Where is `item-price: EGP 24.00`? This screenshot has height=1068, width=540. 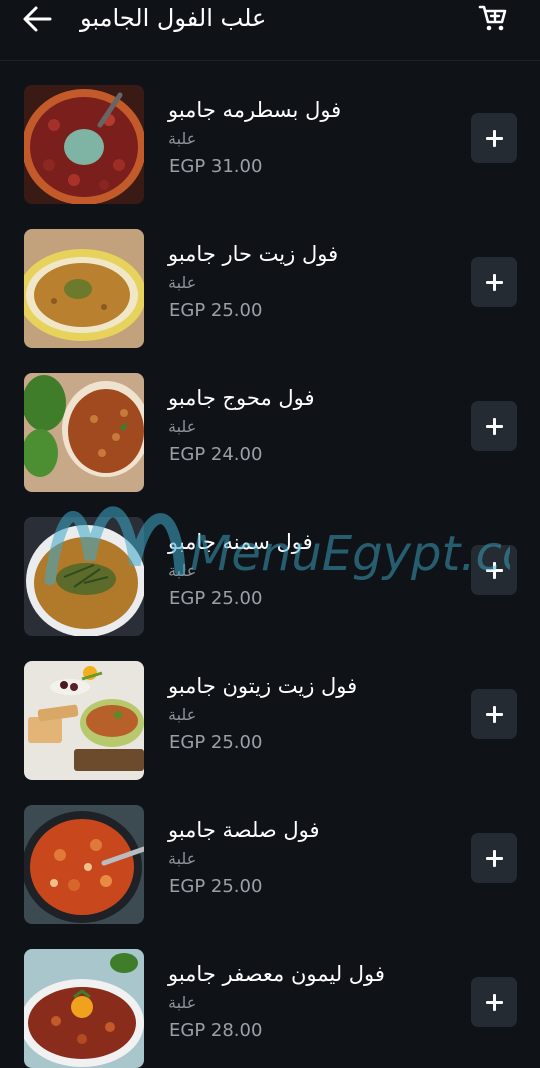
item-price: EGP 24.00 is located at coordinates (216, 454).